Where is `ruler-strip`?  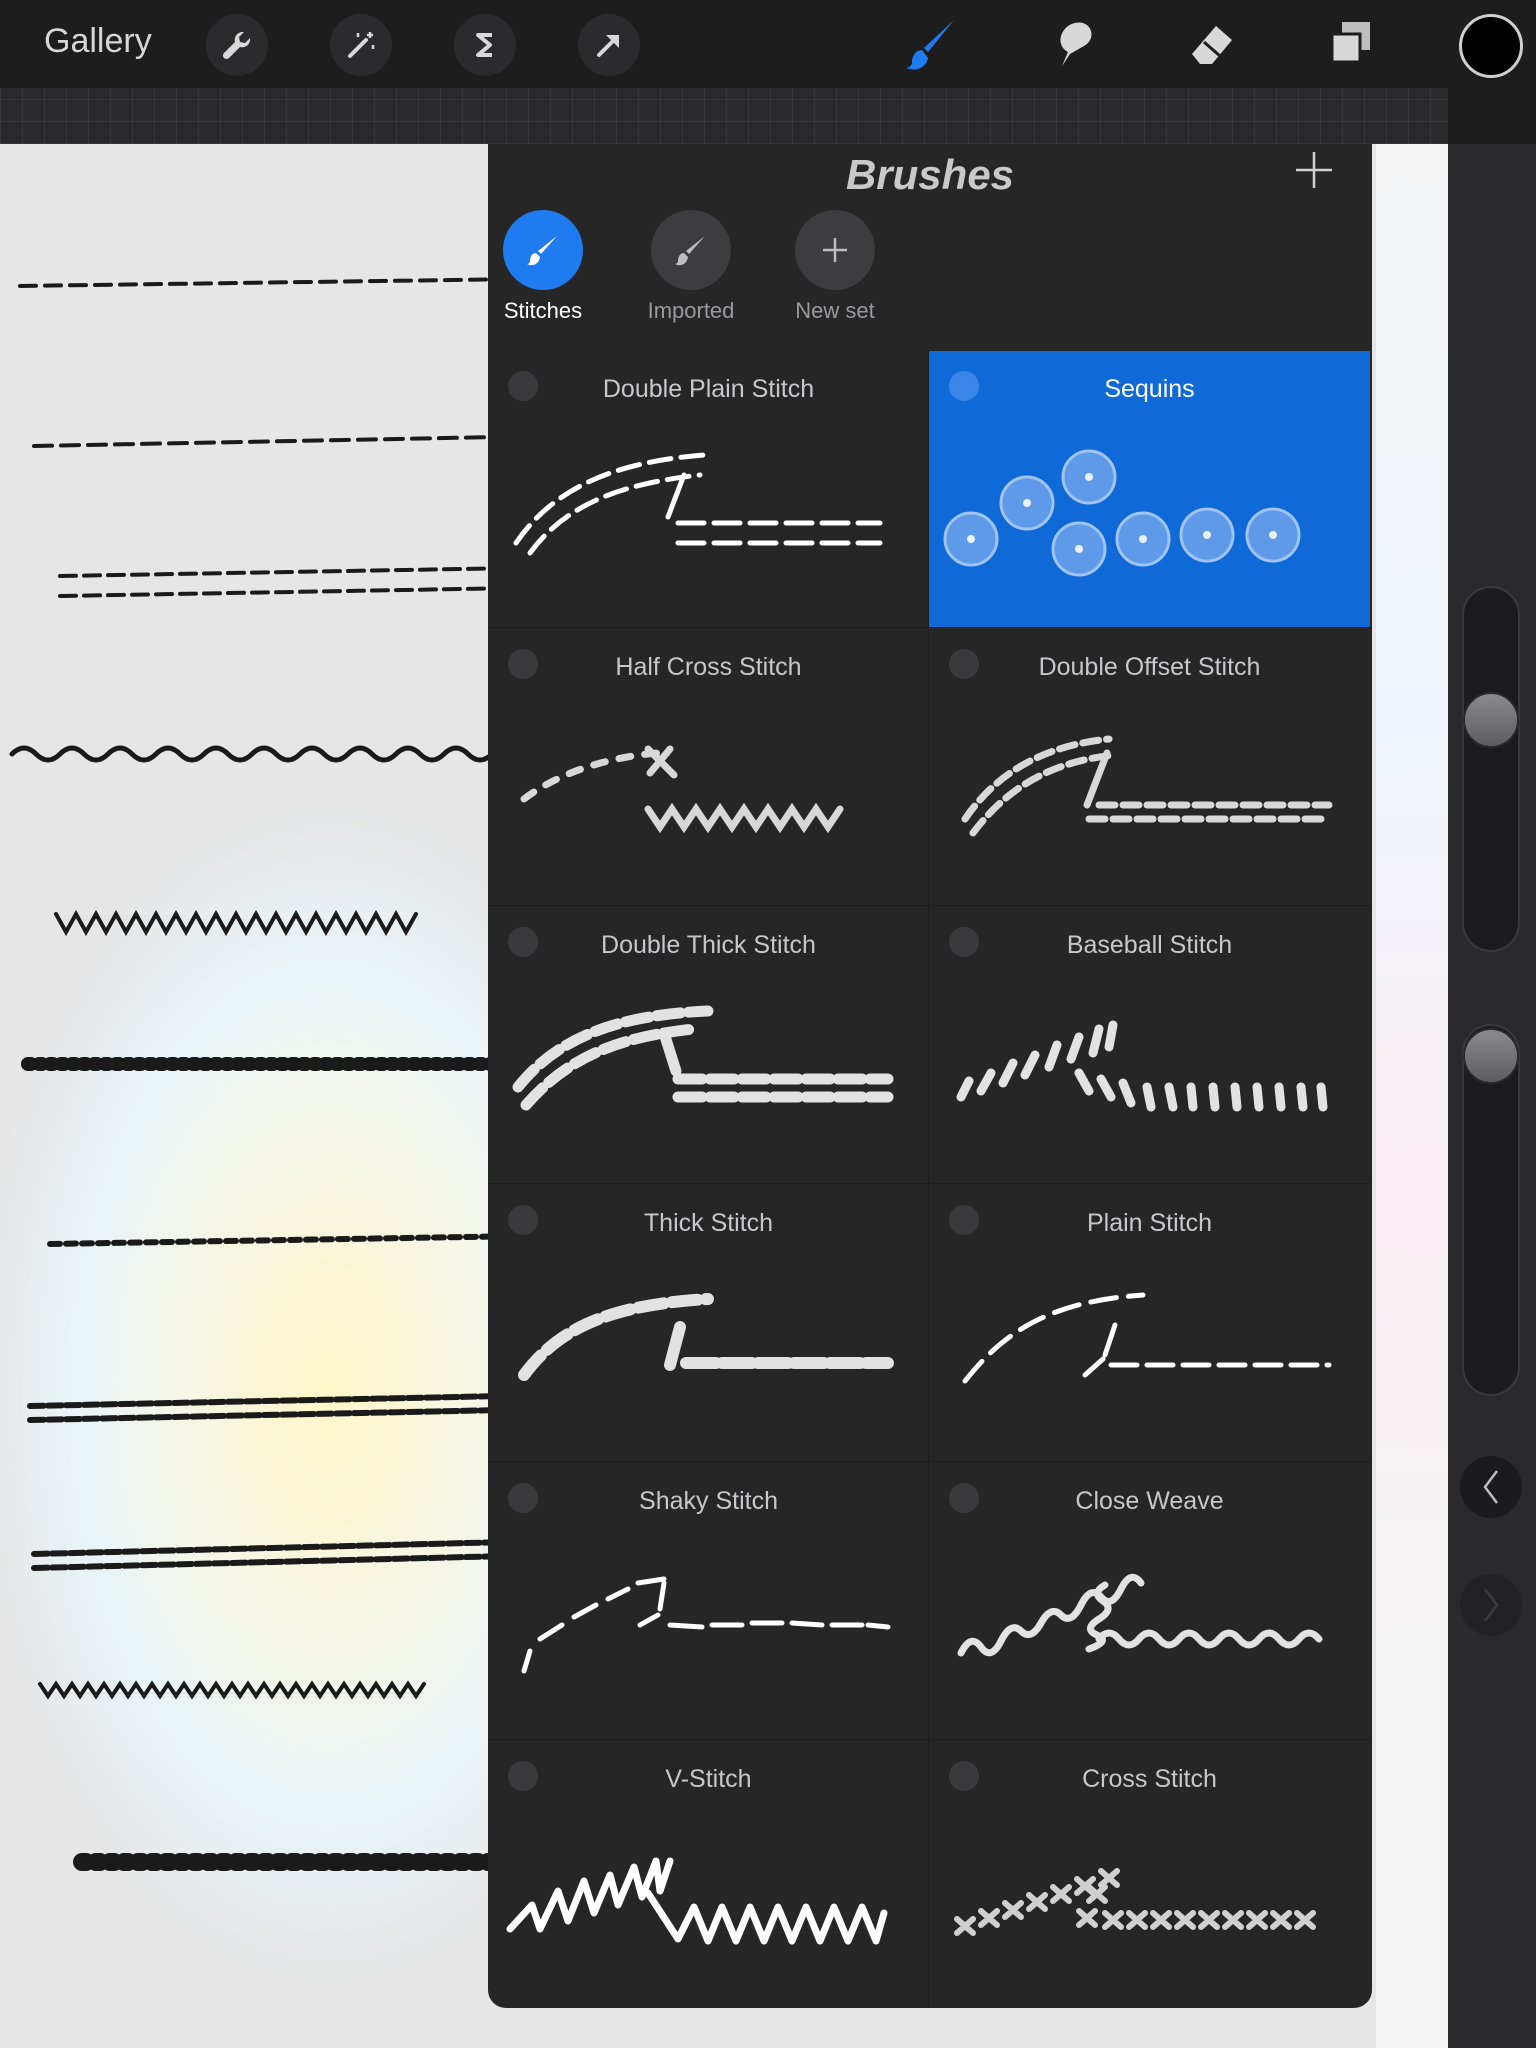 ruler-strip is located at coordinates (724, 116).